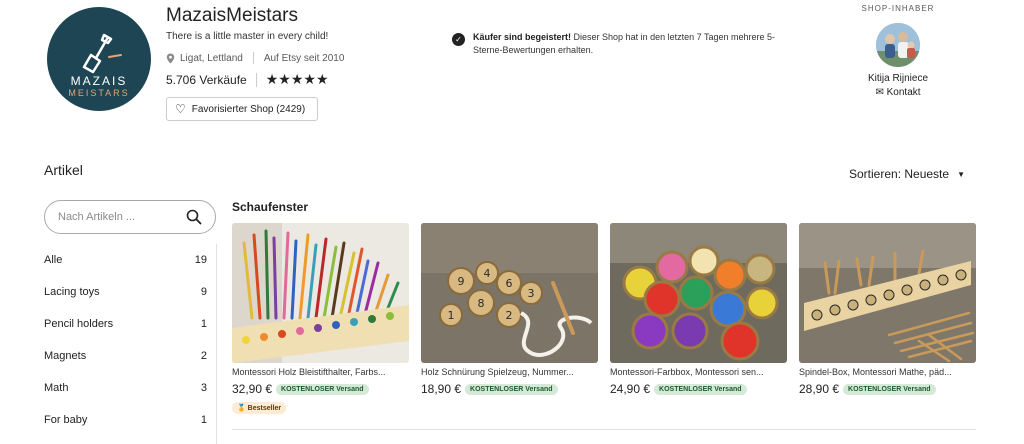 This screenshot has width=1024, height=444. I want to click on shop-sales: 5.706 Verkäufe, so click(206, 80).